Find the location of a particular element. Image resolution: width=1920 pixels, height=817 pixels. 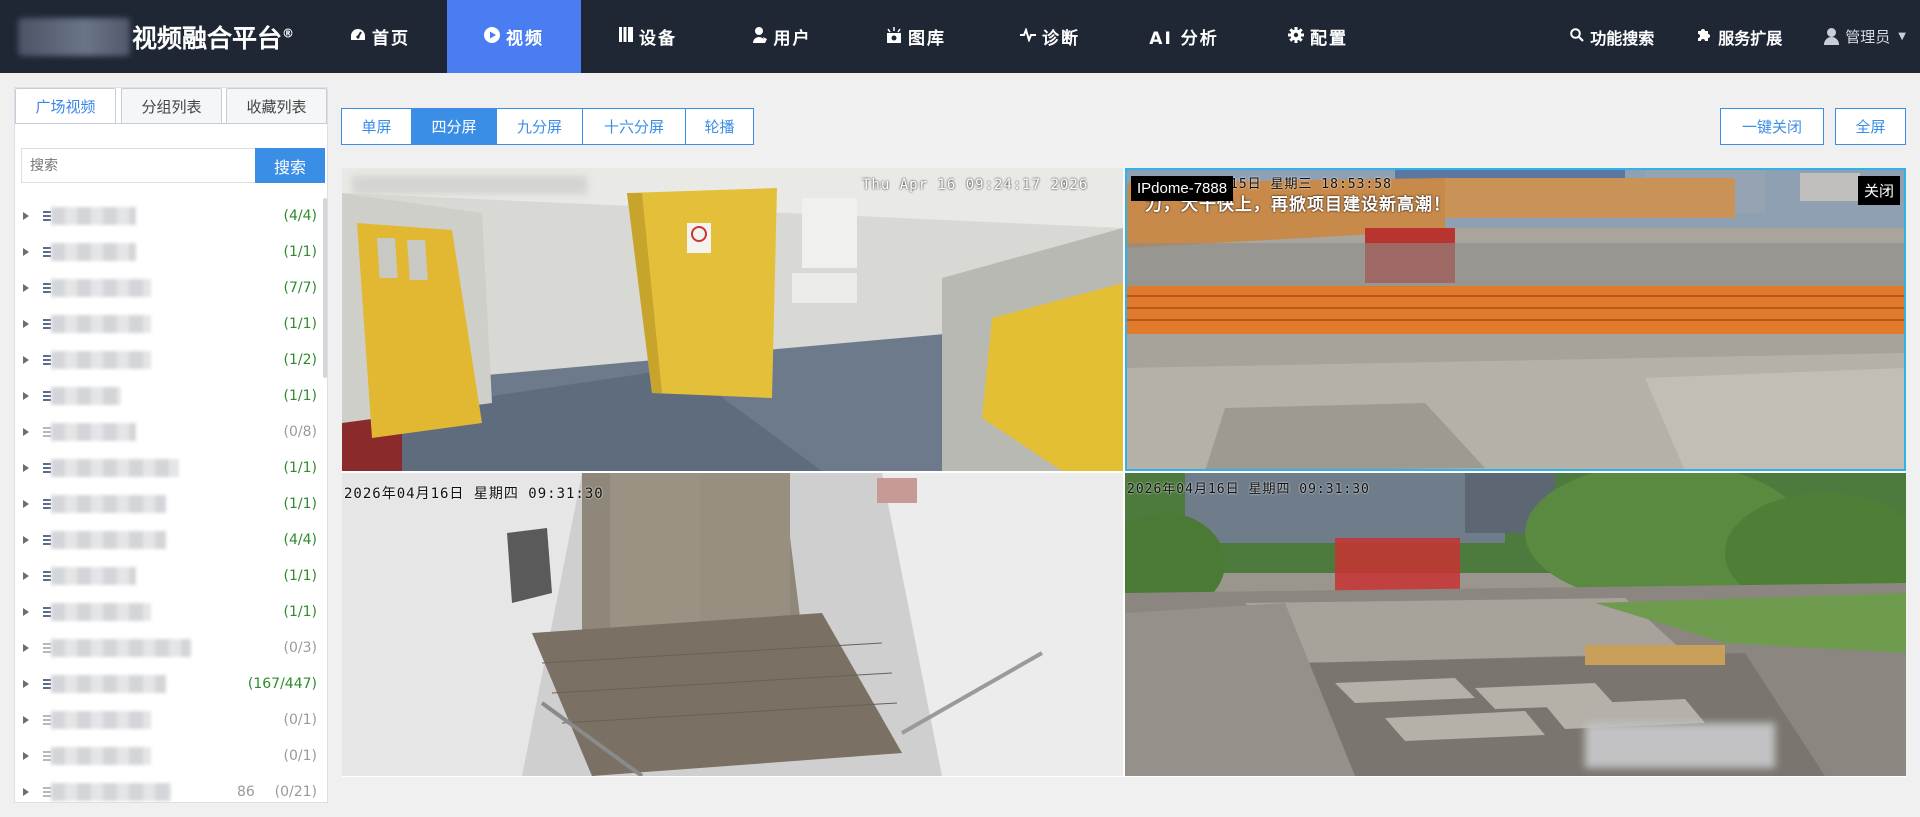

tab-group-list: 分组列表 is located at coordinates (171, 106).